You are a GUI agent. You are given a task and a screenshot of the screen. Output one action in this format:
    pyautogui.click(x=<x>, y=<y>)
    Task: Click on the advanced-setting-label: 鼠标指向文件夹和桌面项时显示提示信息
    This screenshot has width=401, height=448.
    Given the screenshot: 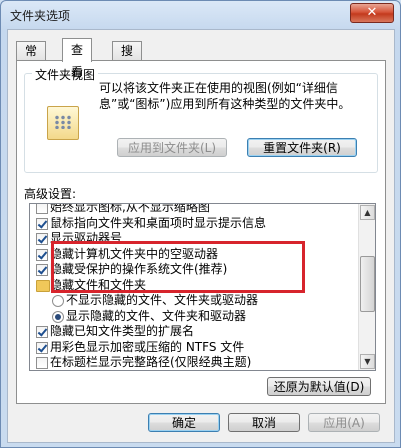 What is the action you would take?
    pyautogui.click(x=158, y=222)
    